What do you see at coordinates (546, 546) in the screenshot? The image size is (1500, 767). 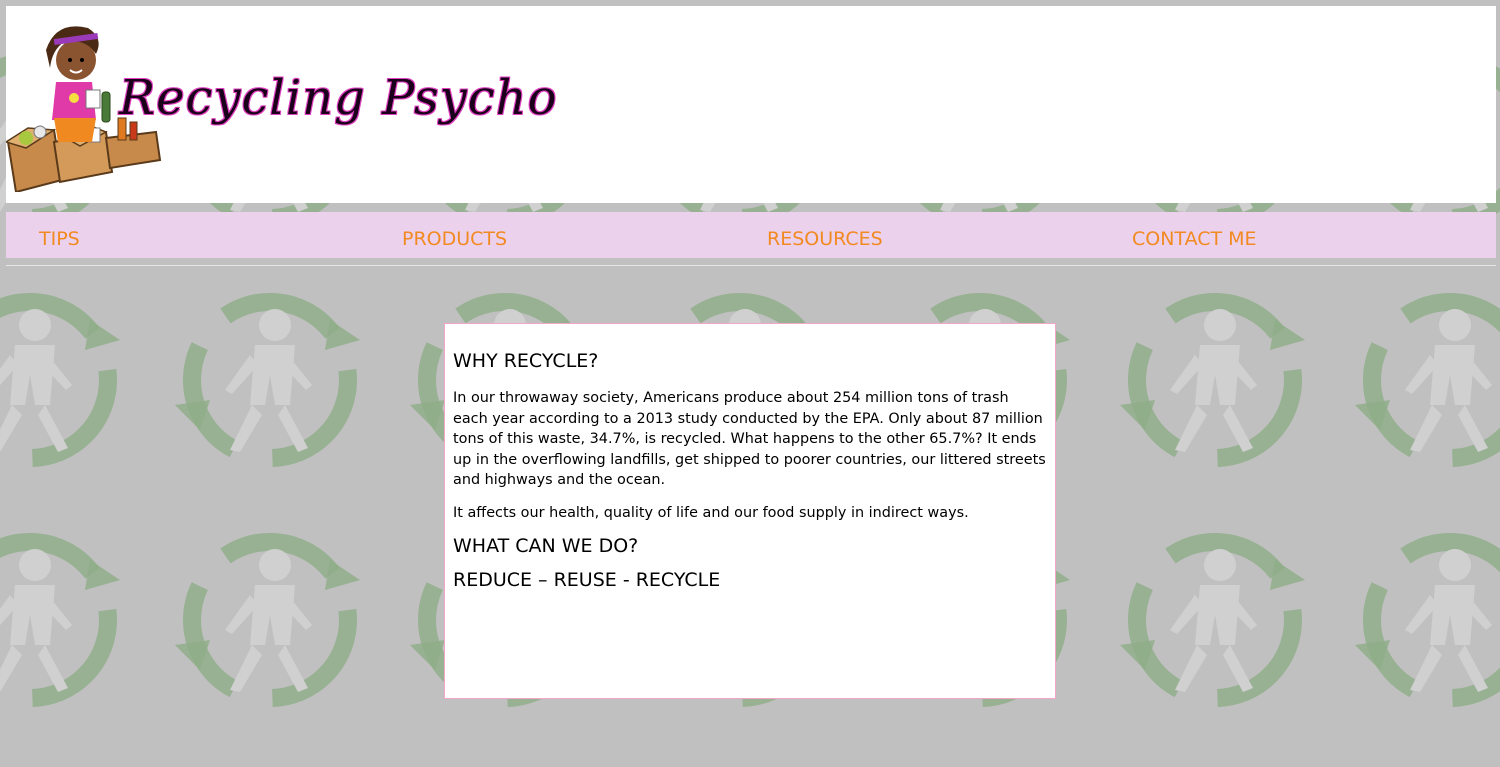 I see `what-can-we-do-heading: WHAT CAN WE DO?` at bounding box center [546, 546].